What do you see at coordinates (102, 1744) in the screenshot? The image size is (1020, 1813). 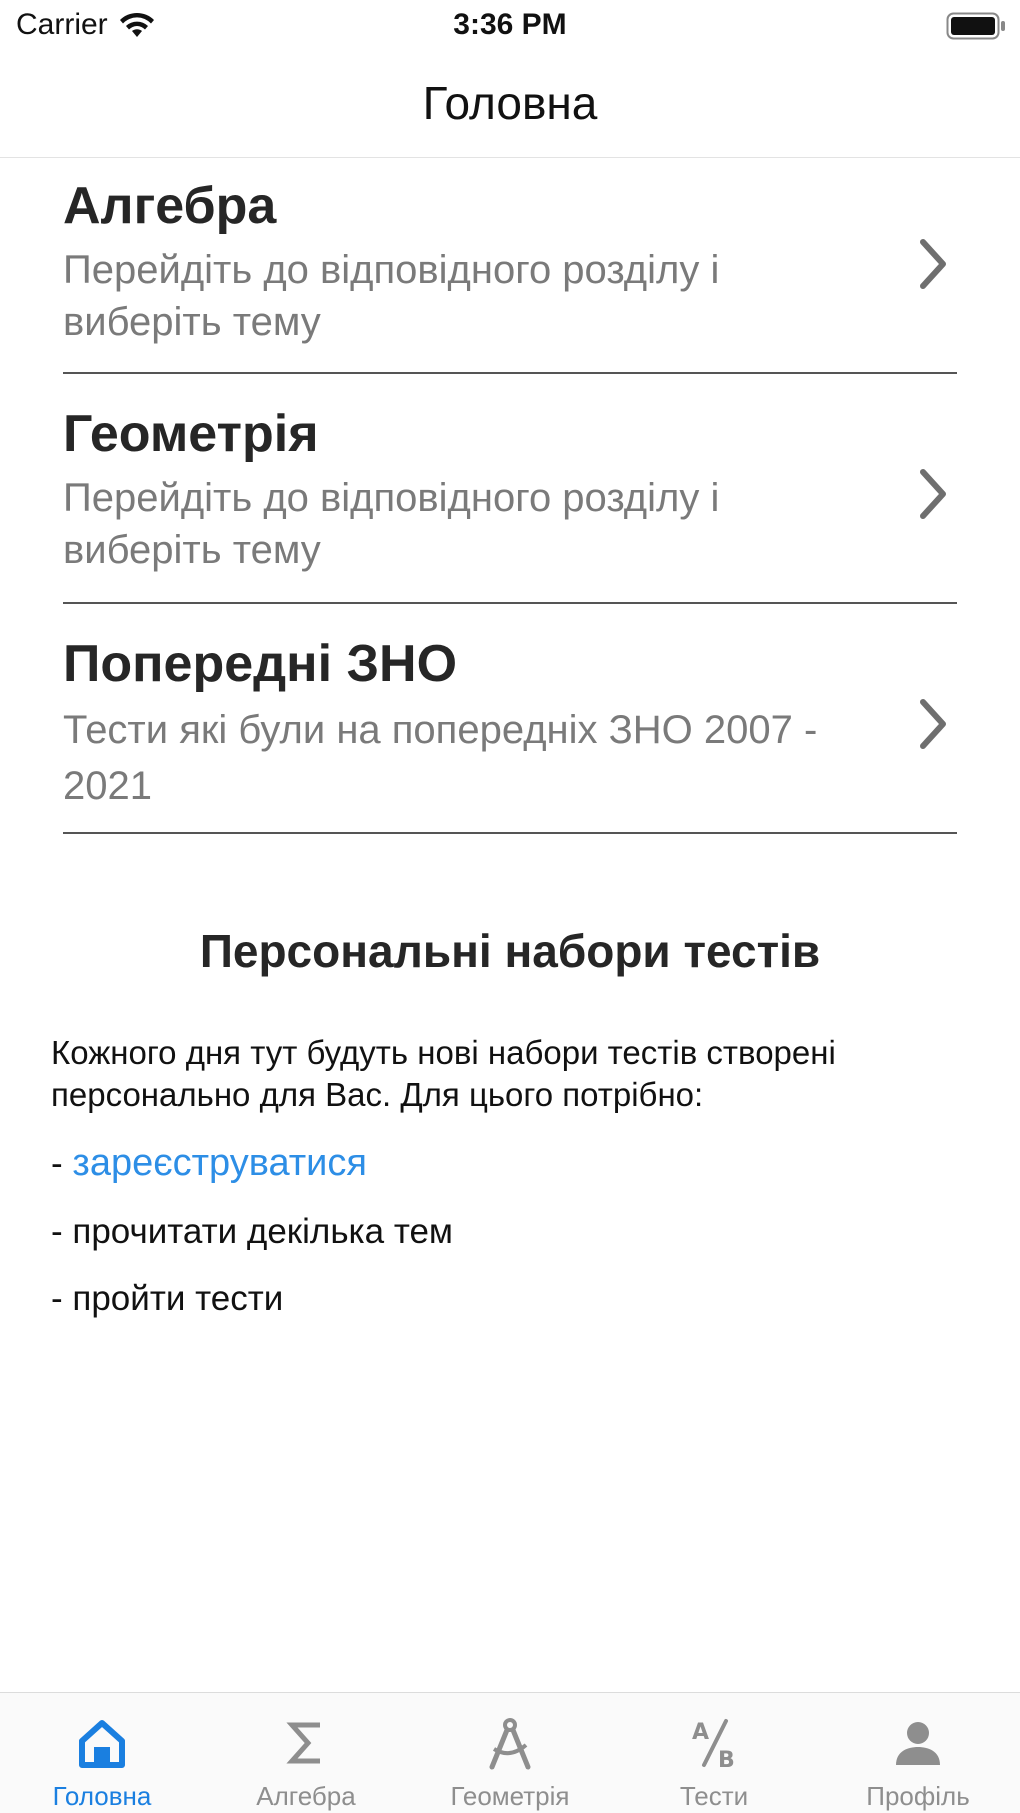 I see `home-icon` at bounding box center [102, 1744].